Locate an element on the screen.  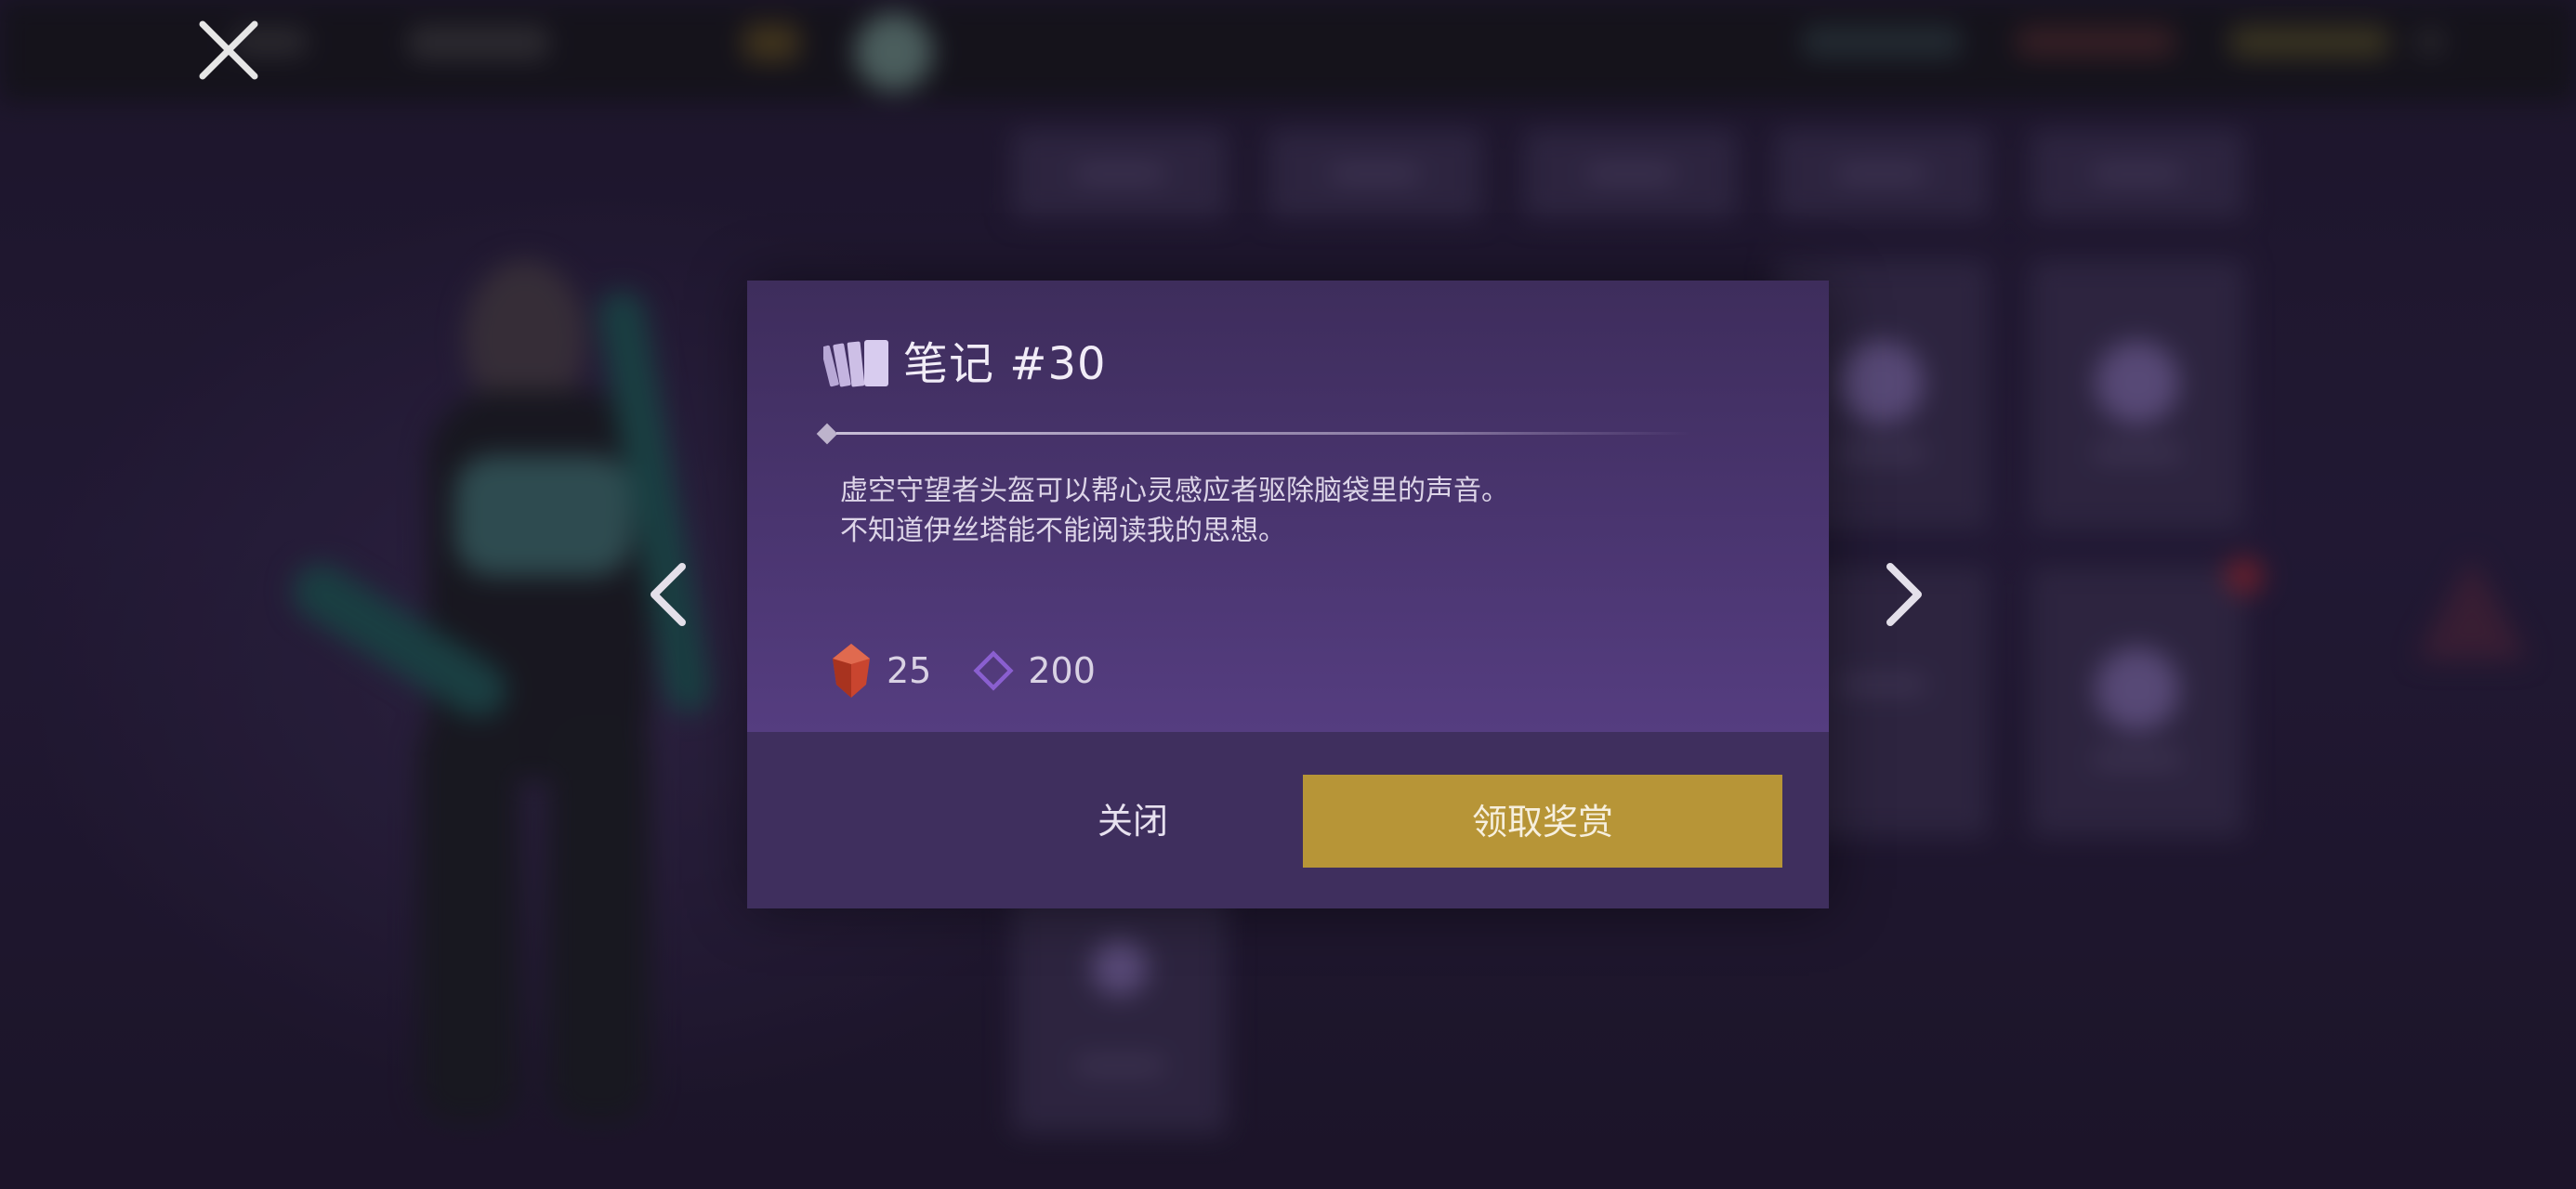
reward-item: 200 is located at coordinates (1034, 671).